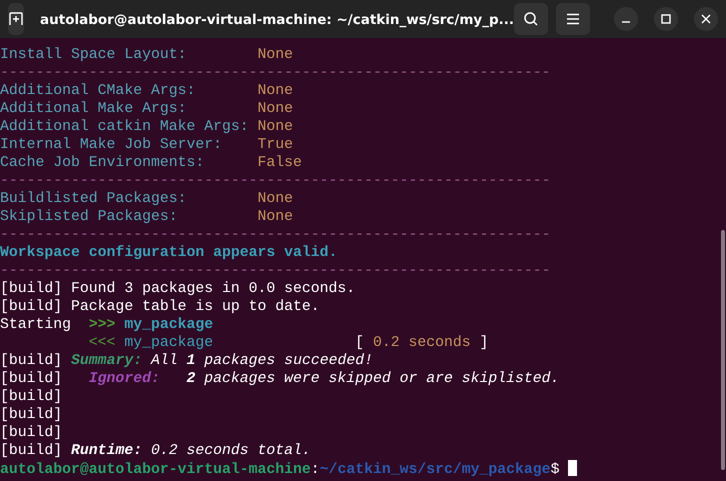 The height and width of the screenshot is (481, 726). Describe the element at coordinates (723, 350) in the screenshot. I see `scrollbar` at that location.